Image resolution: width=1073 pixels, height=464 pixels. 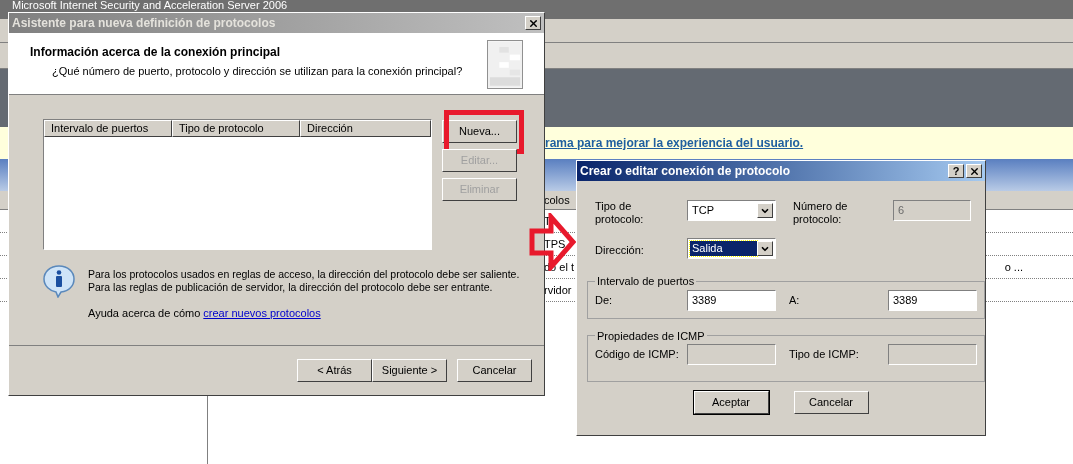 I want to click on dropdown: Salida, so click(x=731, y=248).